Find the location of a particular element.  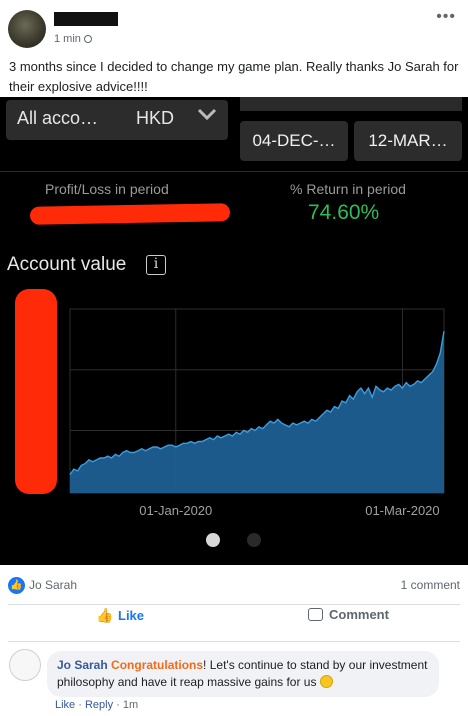

commenter-avatar is located at coordinates (25, 665).